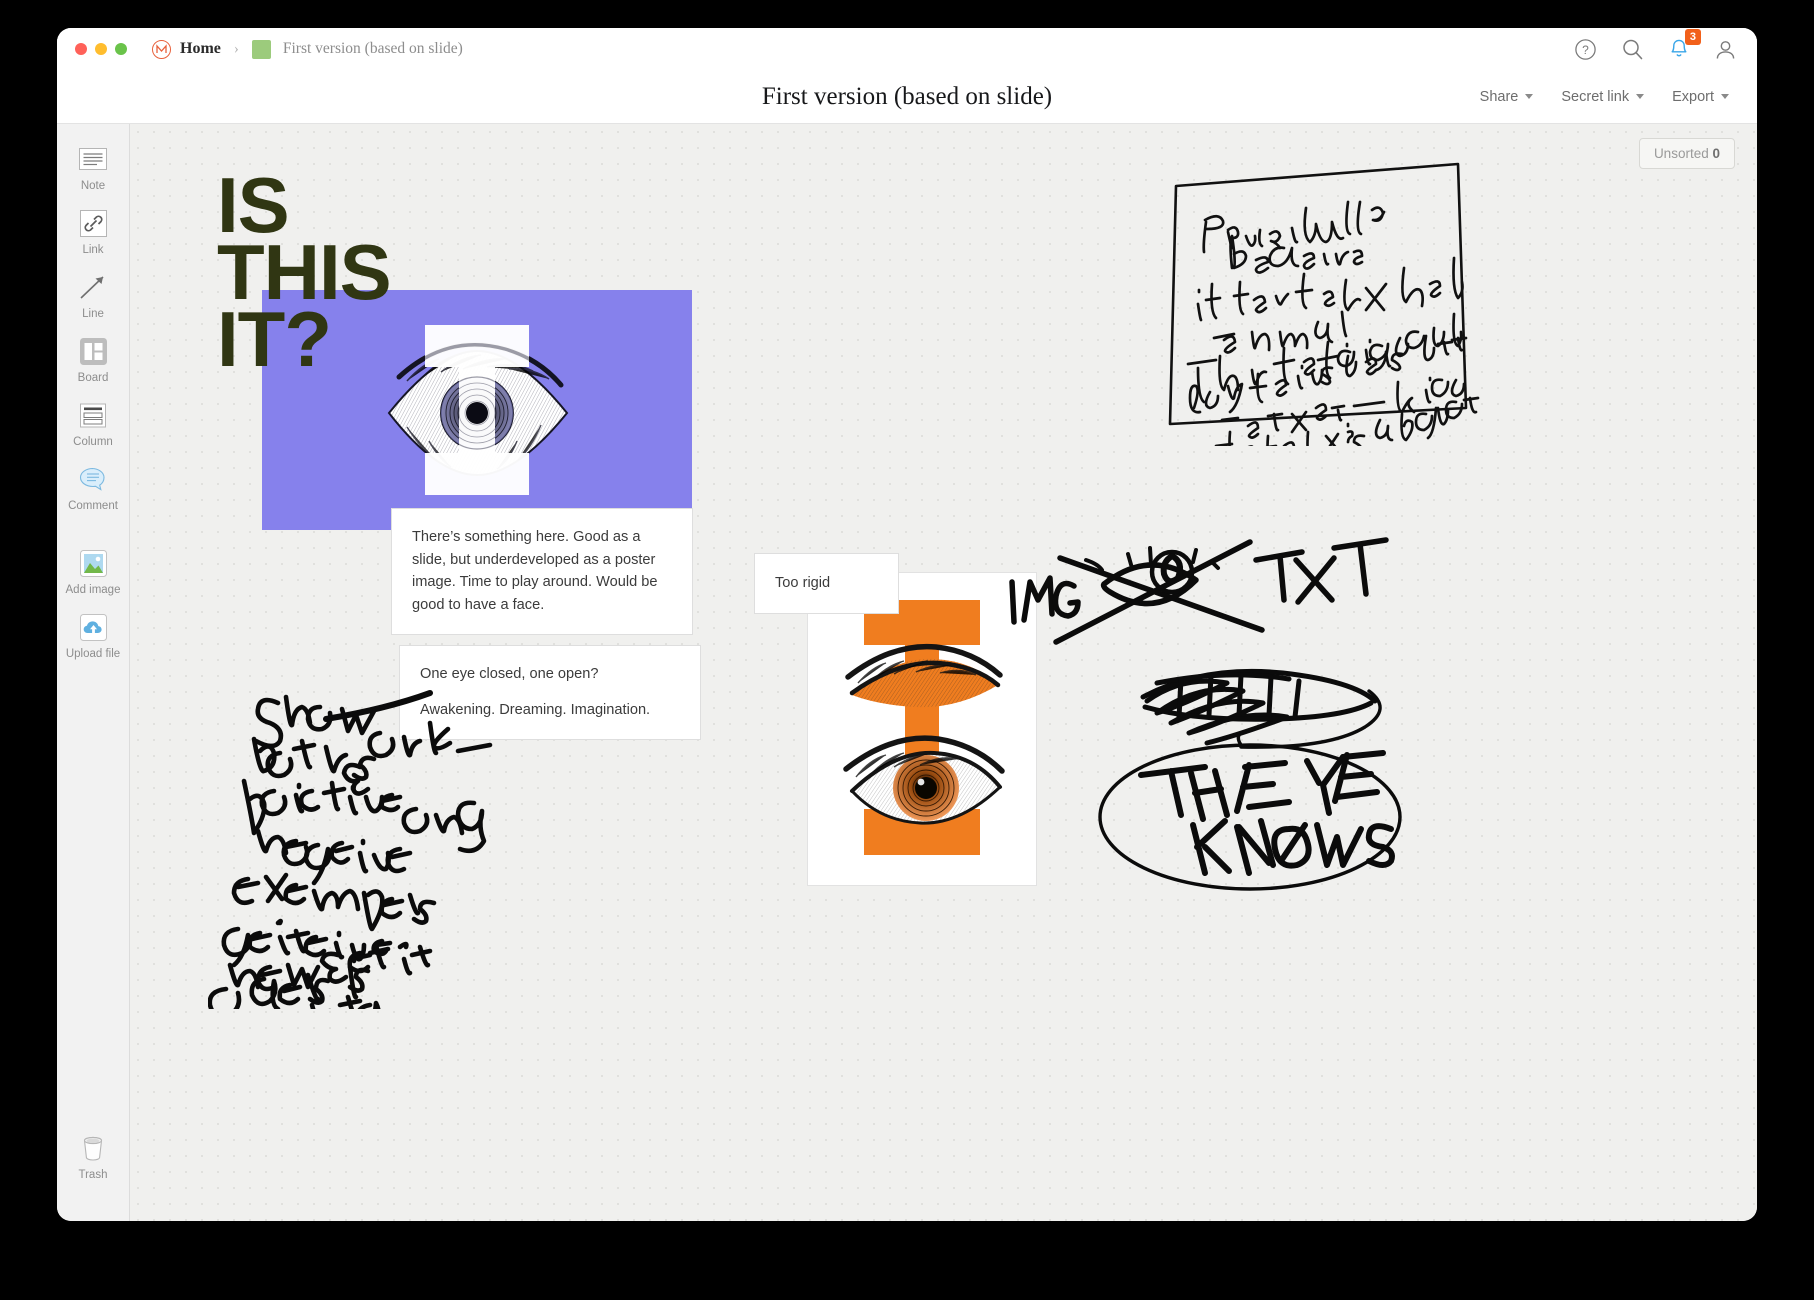  I want to click on picture-icon, so click(93, 563).